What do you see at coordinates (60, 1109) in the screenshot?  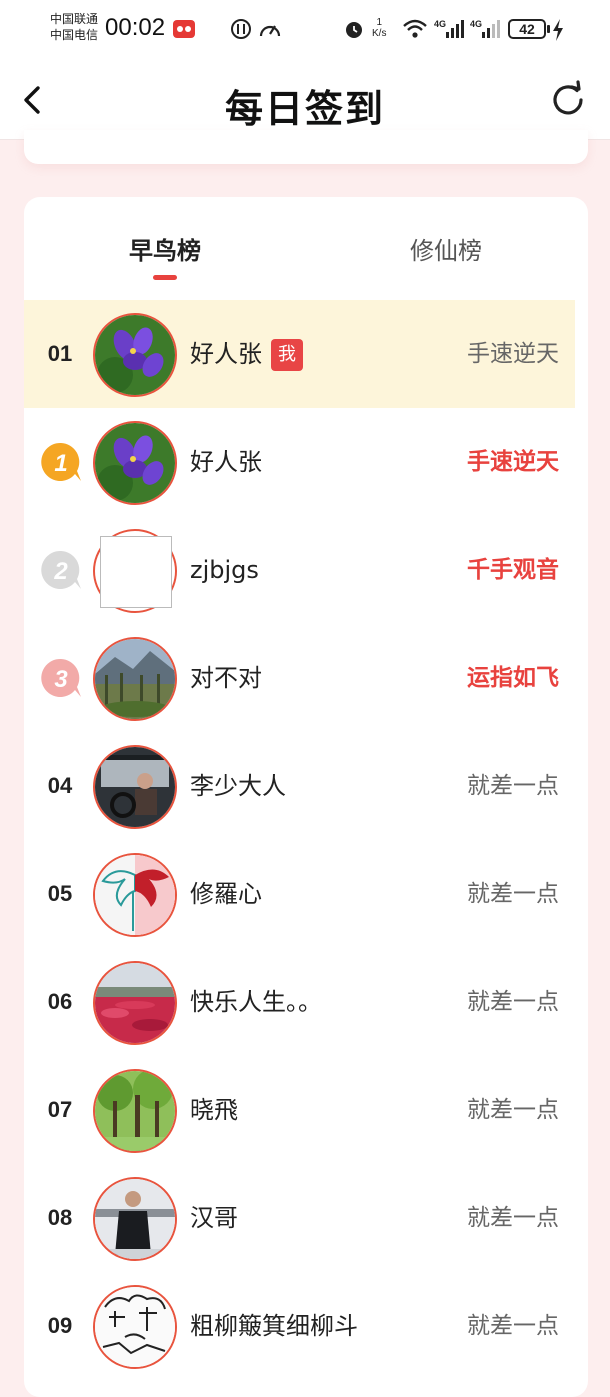 I see `rank-number: 07` at bounding box center [60, 1109].